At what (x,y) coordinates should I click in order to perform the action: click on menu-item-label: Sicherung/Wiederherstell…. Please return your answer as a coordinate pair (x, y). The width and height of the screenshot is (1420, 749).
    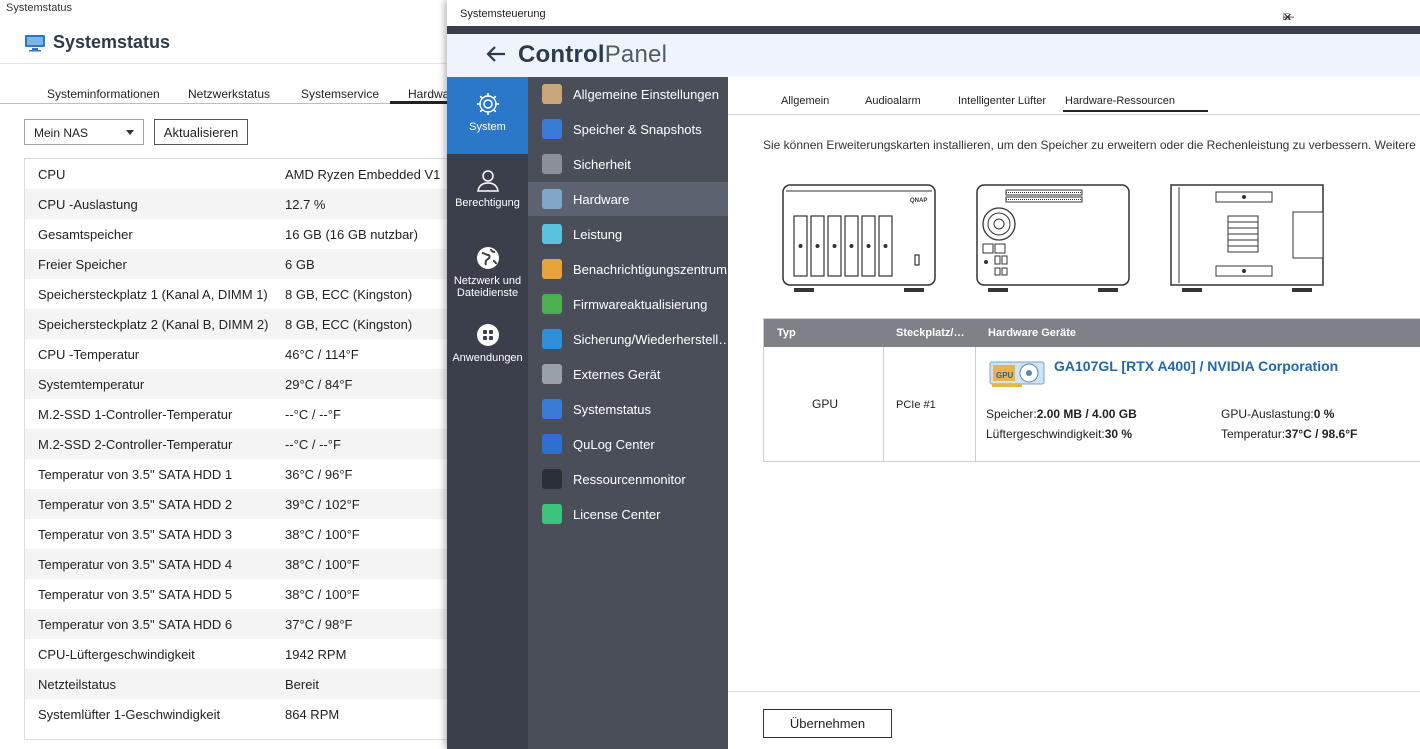
    Looking at the image, I should click on (650, 339).